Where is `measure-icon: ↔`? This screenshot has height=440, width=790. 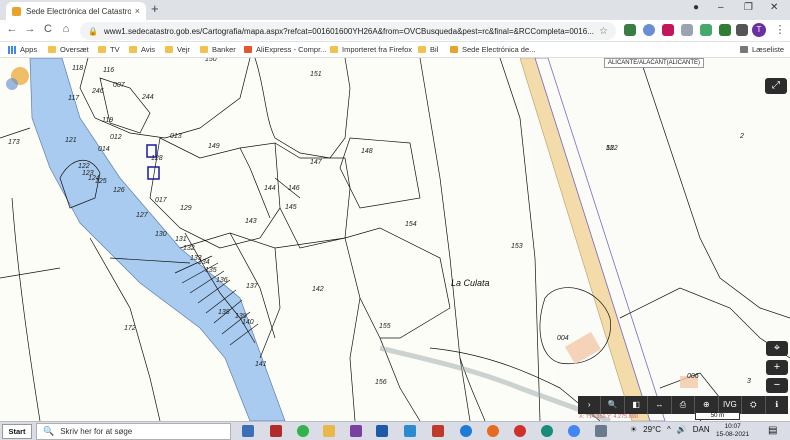 measure-icon: ↔ is located at coordinates (660, 405).